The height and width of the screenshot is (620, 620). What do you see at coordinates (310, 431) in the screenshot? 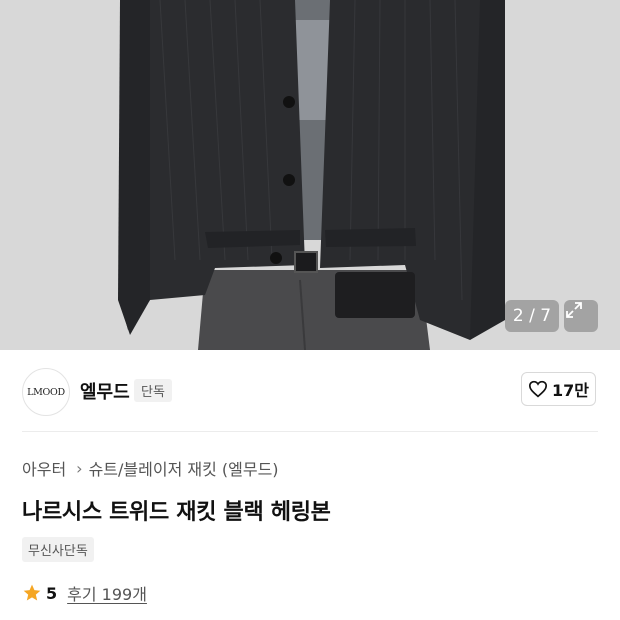
I see `divider` at bounding box center [310, 431].